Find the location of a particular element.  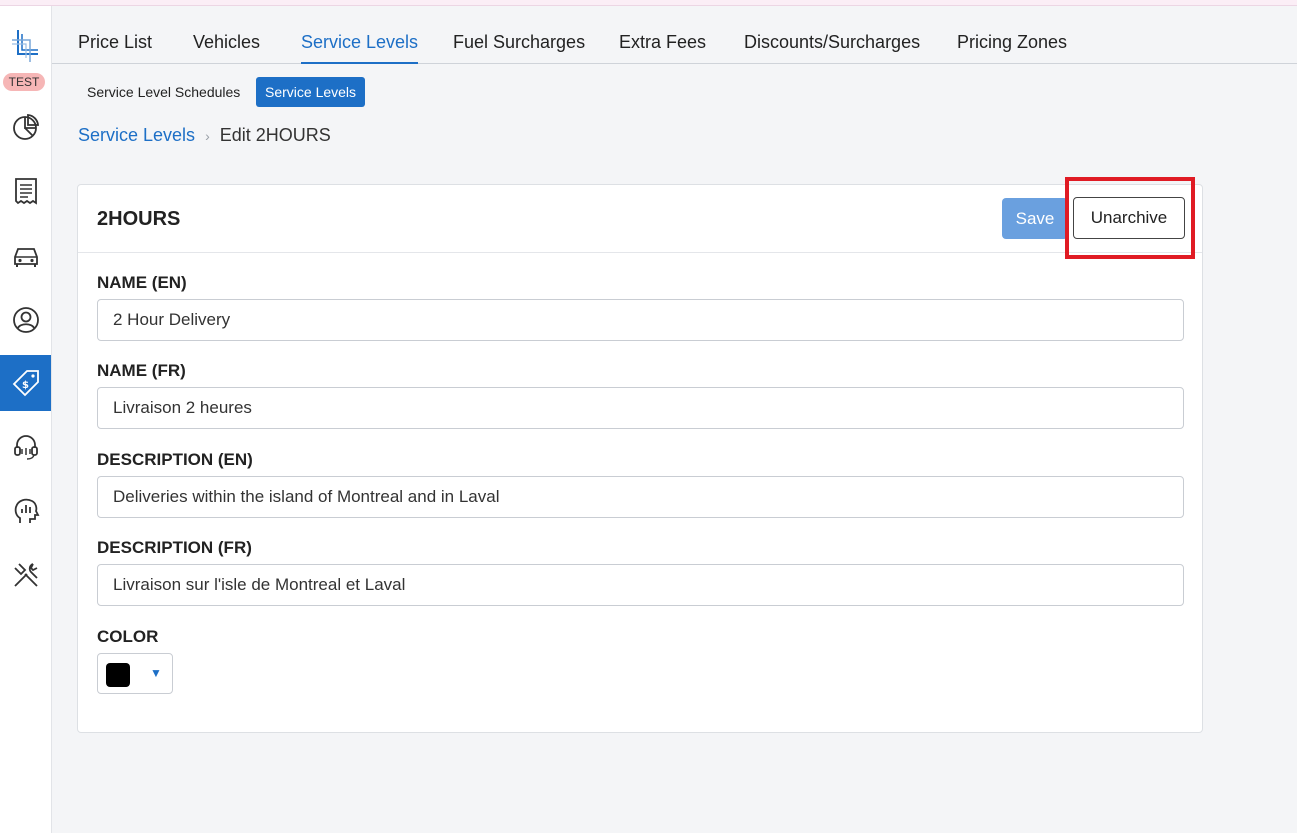

breadcrumb-service-levels-link: Service Levels is located at coordinates (136, 135).